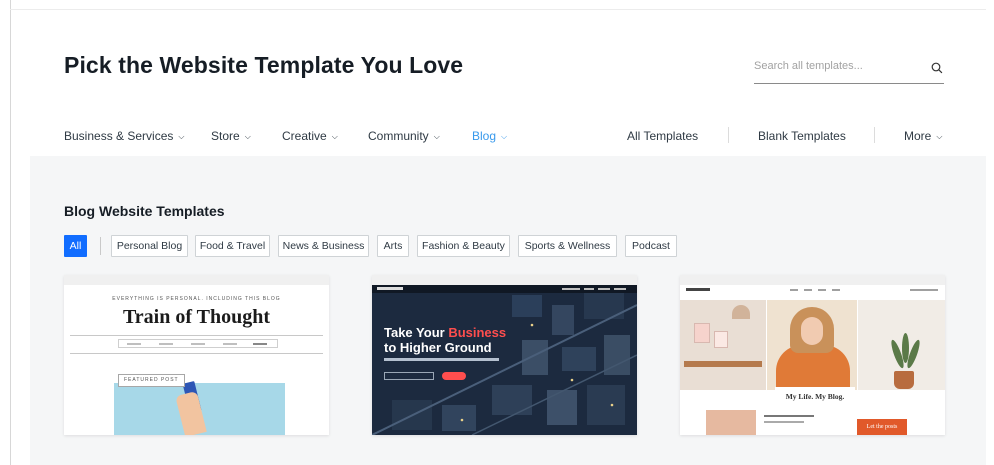 The width and height of the screenshot is (994, 465). Describe the element at coordinates (477, 332) in the screenshot. I see `headline-highlight: Business` at that location.